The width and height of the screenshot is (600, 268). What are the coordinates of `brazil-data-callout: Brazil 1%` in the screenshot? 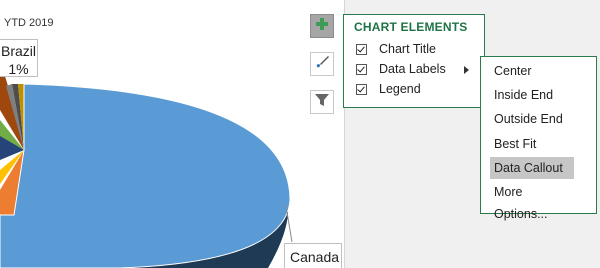 It's located at (19, 58).